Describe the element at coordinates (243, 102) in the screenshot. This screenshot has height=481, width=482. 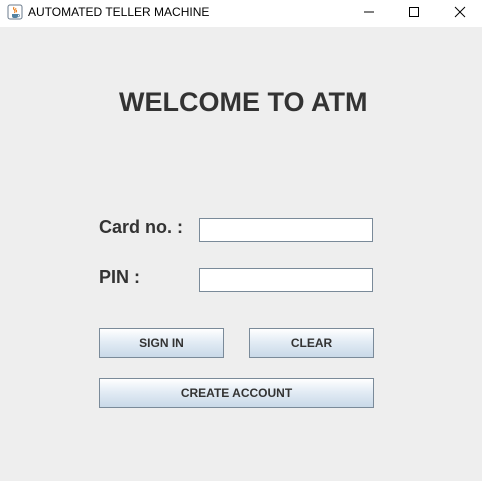
I see `welcome-heading: WELCOME TO ATM` at that location.